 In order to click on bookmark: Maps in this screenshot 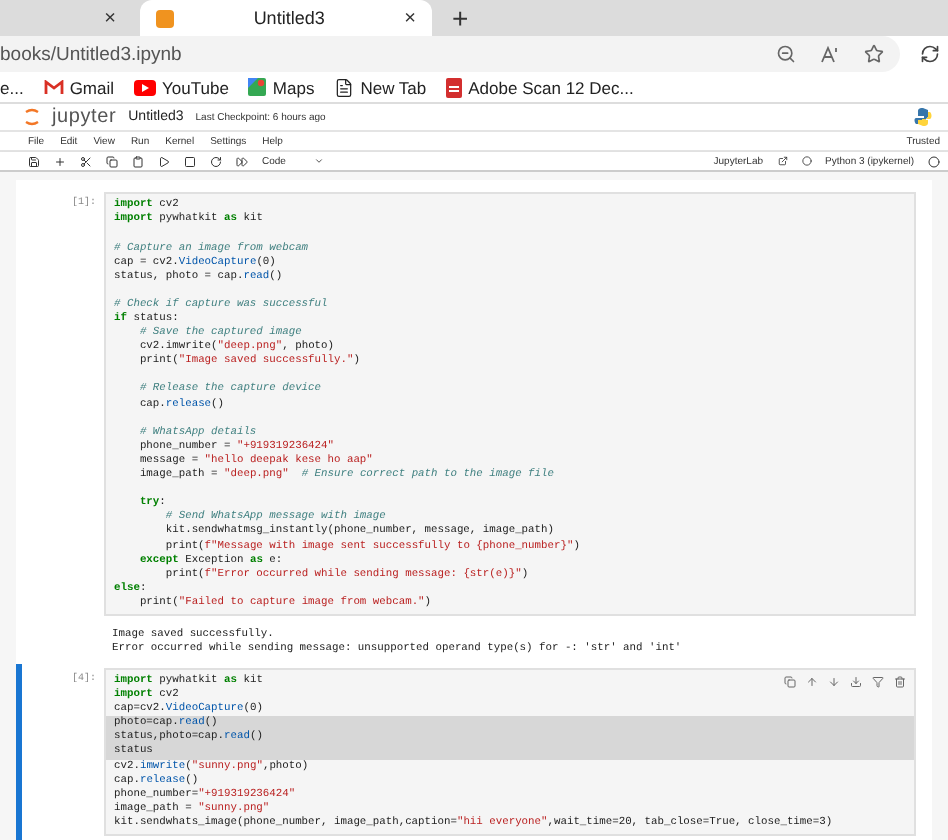, I will do `click(281, 87)`.